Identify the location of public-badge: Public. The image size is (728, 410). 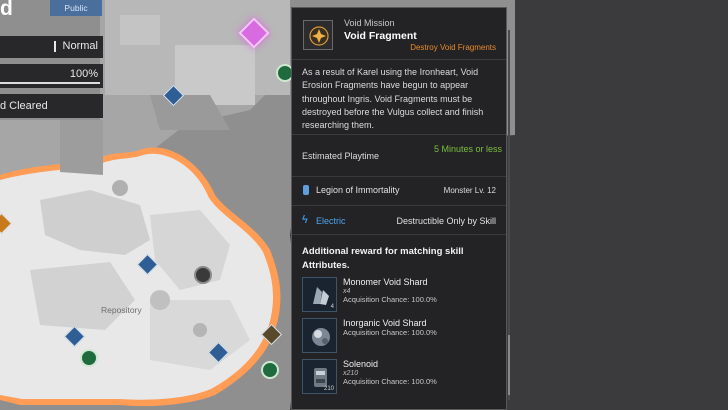
(76, 8).